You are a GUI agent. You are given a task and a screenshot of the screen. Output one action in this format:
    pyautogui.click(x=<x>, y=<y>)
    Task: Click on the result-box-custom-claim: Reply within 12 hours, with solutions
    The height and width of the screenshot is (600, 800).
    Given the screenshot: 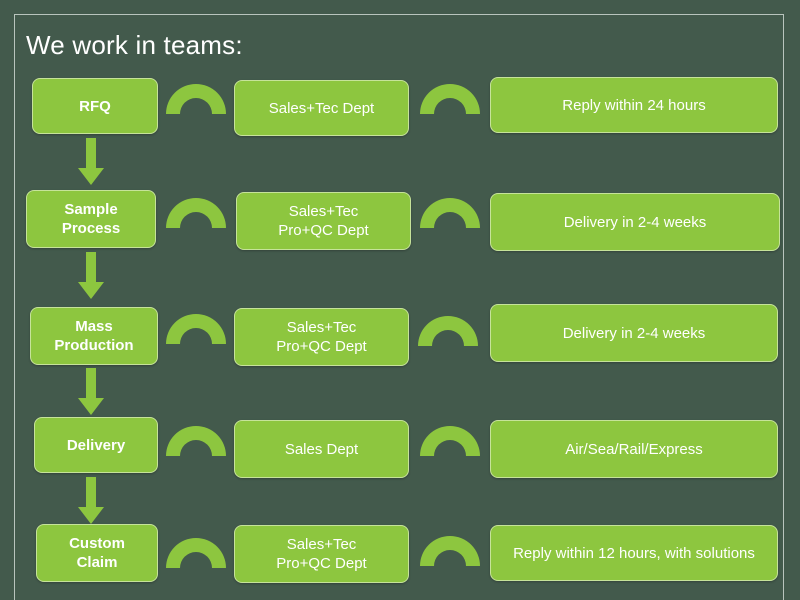 What is the action you would take?
    pyautogui.click(x=634, y=553)
    